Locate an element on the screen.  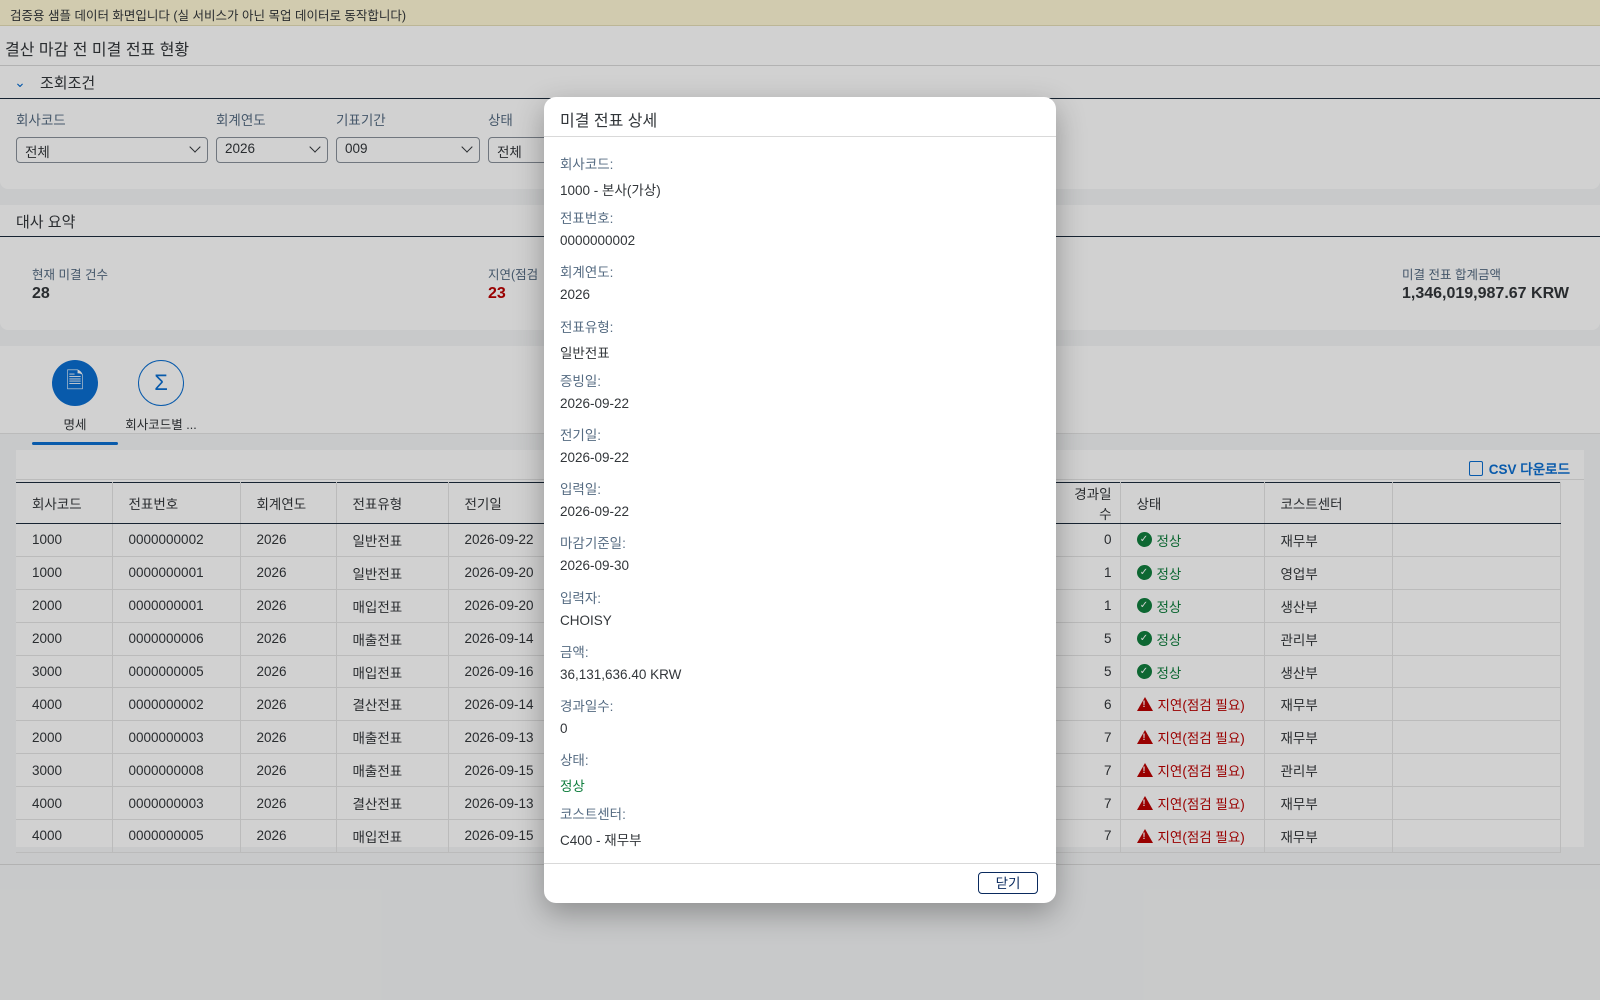
detail-label: 회사코드: is located at coordinates (587, 164).